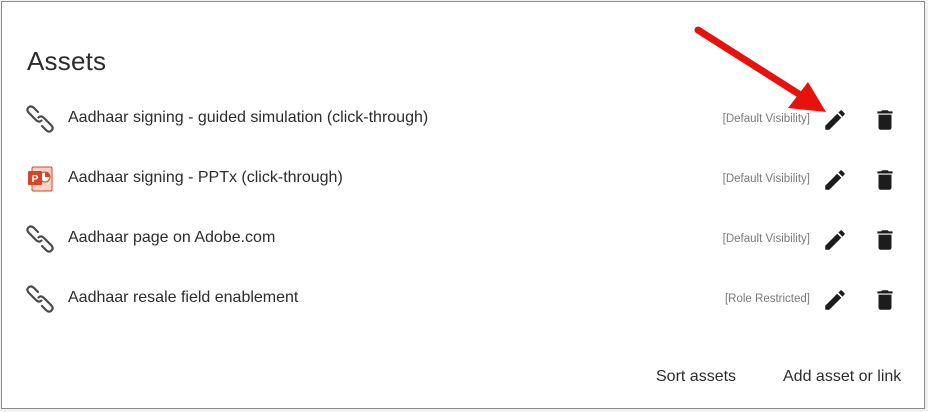  Describe the element at coordinates (696, 377) in the screenshot. I see `sort-assets-link: Sort assets` at that location.